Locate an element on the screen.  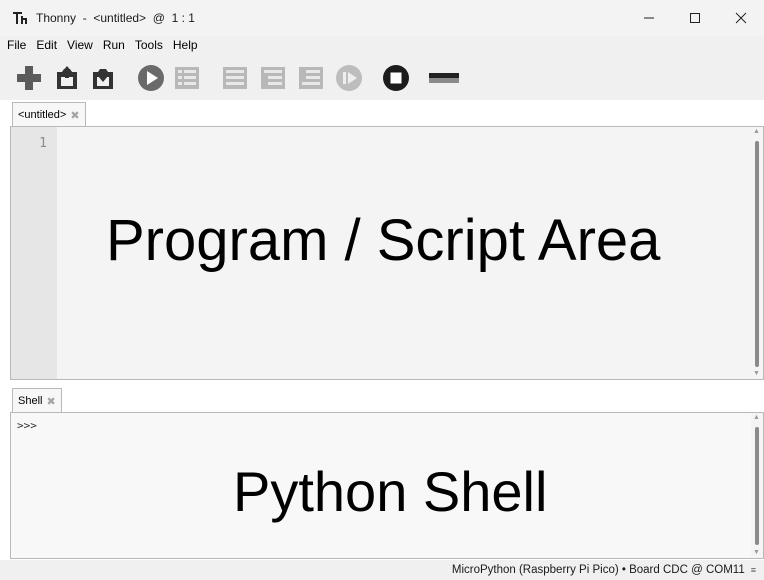
menu-view: View is located at coordinates (80, 45).